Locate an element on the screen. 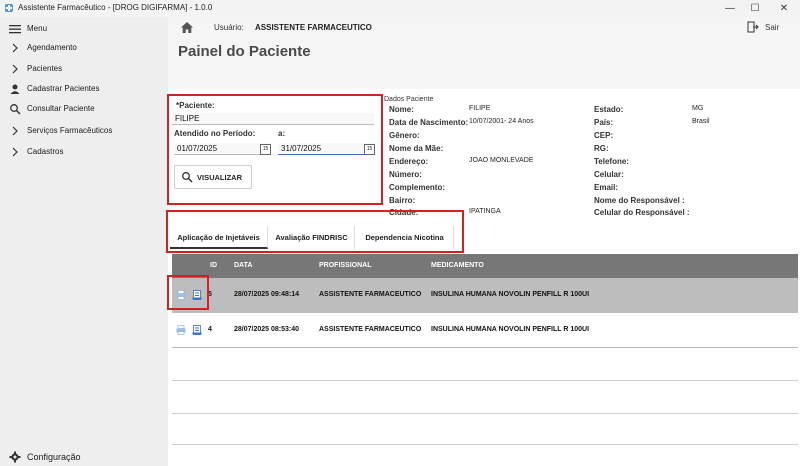 This screenshot has width=800, height=466. sidebar-item-consultar-paciente: Consultar Paciente is located at coordinates (84, 109).